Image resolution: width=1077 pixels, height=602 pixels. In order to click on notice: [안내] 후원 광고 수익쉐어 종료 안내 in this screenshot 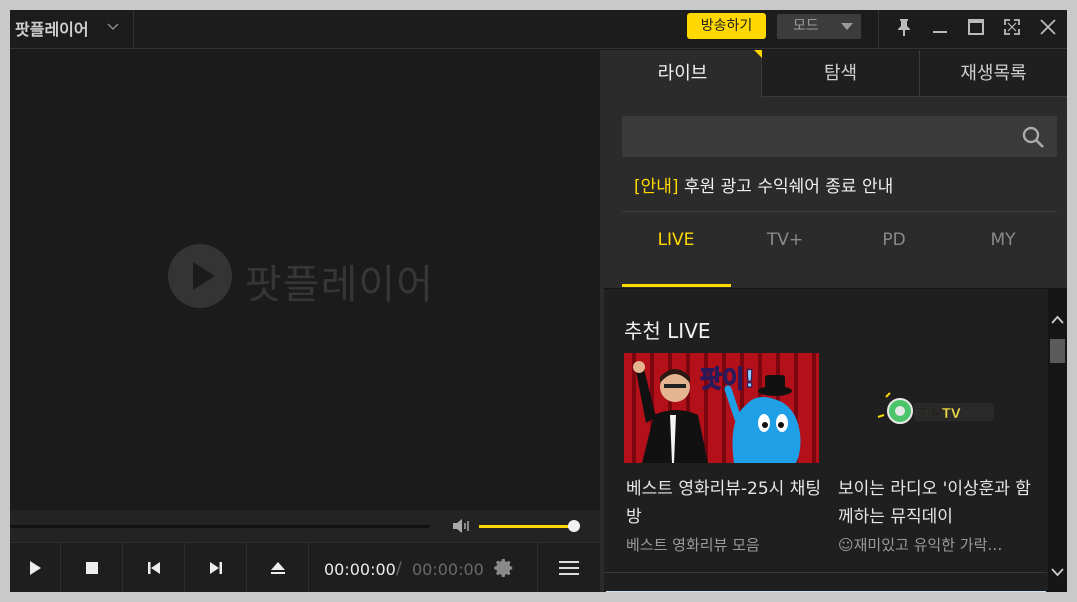, I will do `click(763, 184)`.